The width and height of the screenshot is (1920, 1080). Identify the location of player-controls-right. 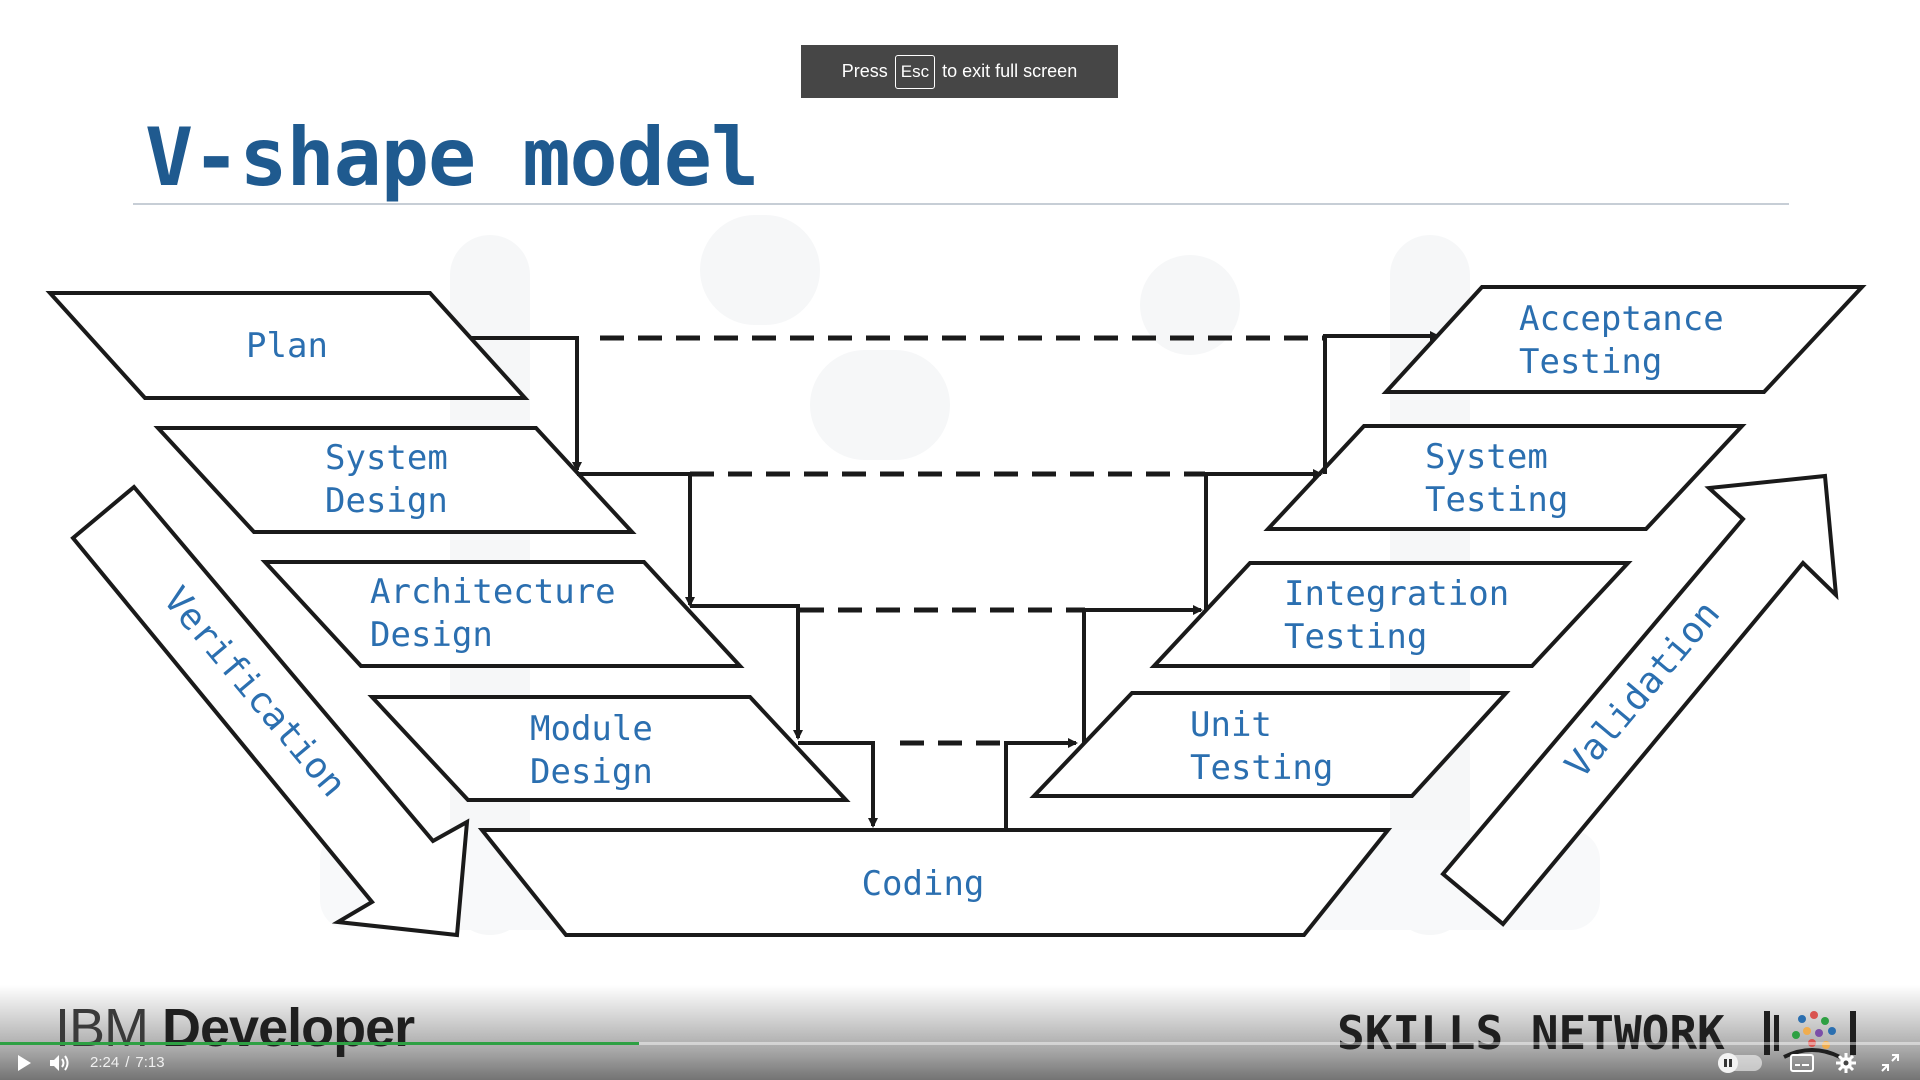
(1813, 1063).